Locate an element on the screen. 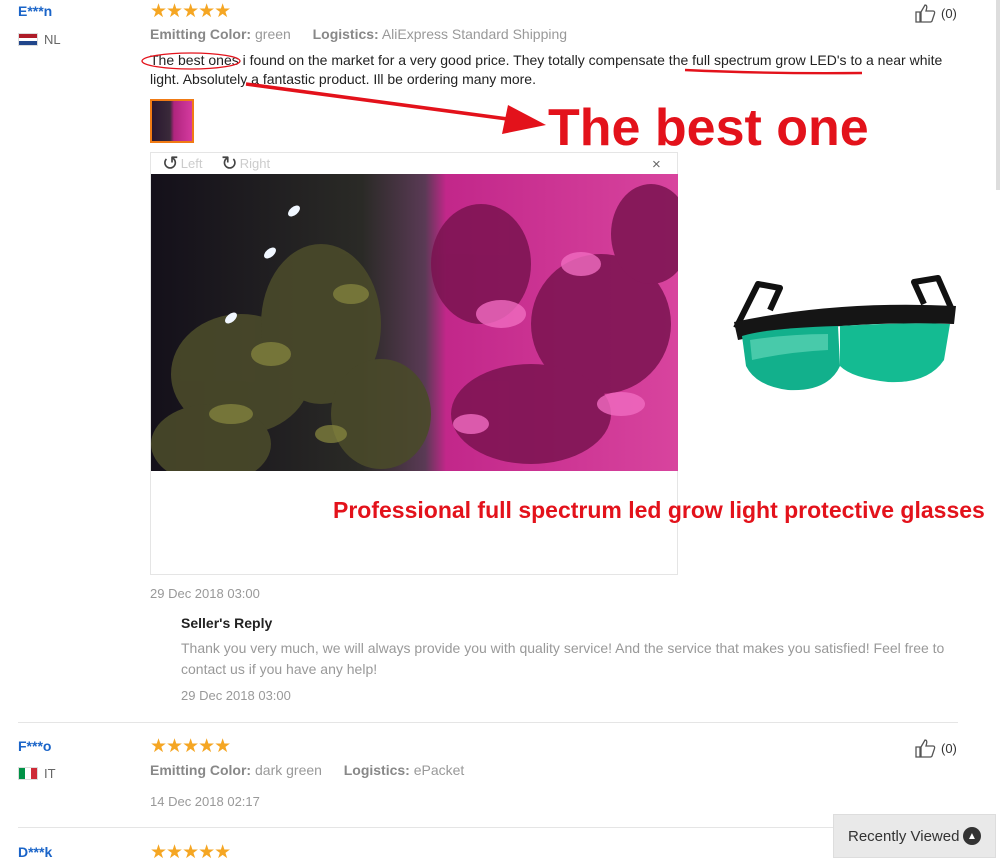 The width and height of the screenshot is (1000, 863). nl-flag-icon is located at coordinates (28, 39).